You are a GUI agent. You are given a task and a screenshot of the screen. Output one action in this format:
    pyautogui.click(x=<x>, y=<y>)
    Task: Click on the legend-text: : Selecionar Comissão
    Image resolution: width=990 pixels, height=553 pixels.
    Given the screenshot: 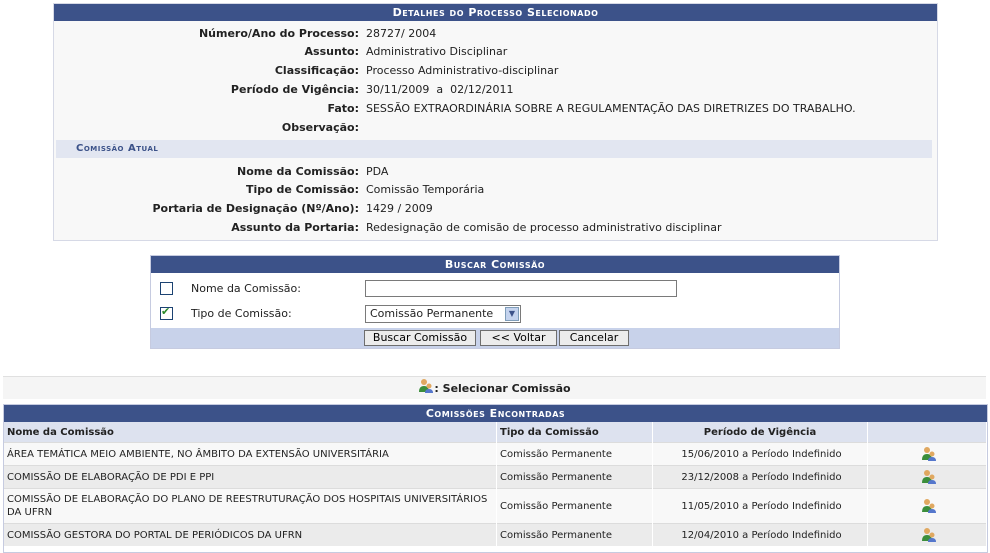 What is the action you would take?
    pyautogui.click(x=502, y=388)
    